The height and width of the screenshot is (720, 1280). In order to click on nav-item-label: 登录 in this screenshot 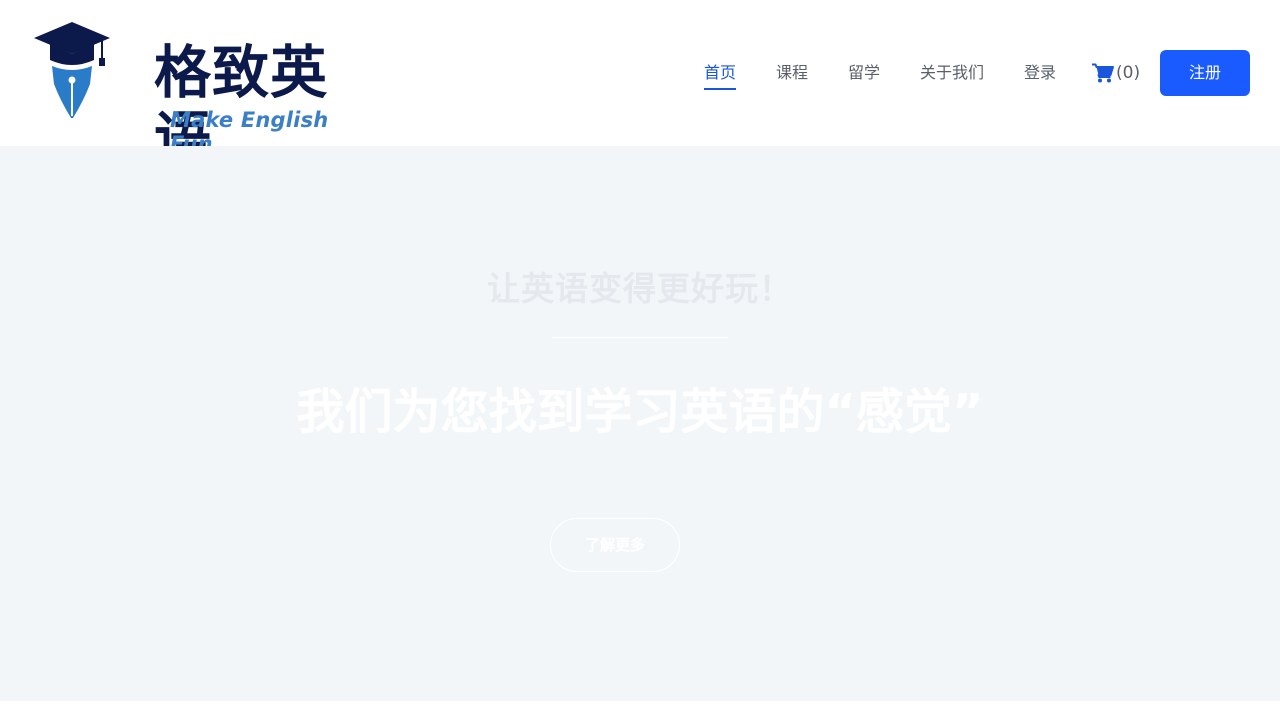, I will do `click(1040, 72)`.